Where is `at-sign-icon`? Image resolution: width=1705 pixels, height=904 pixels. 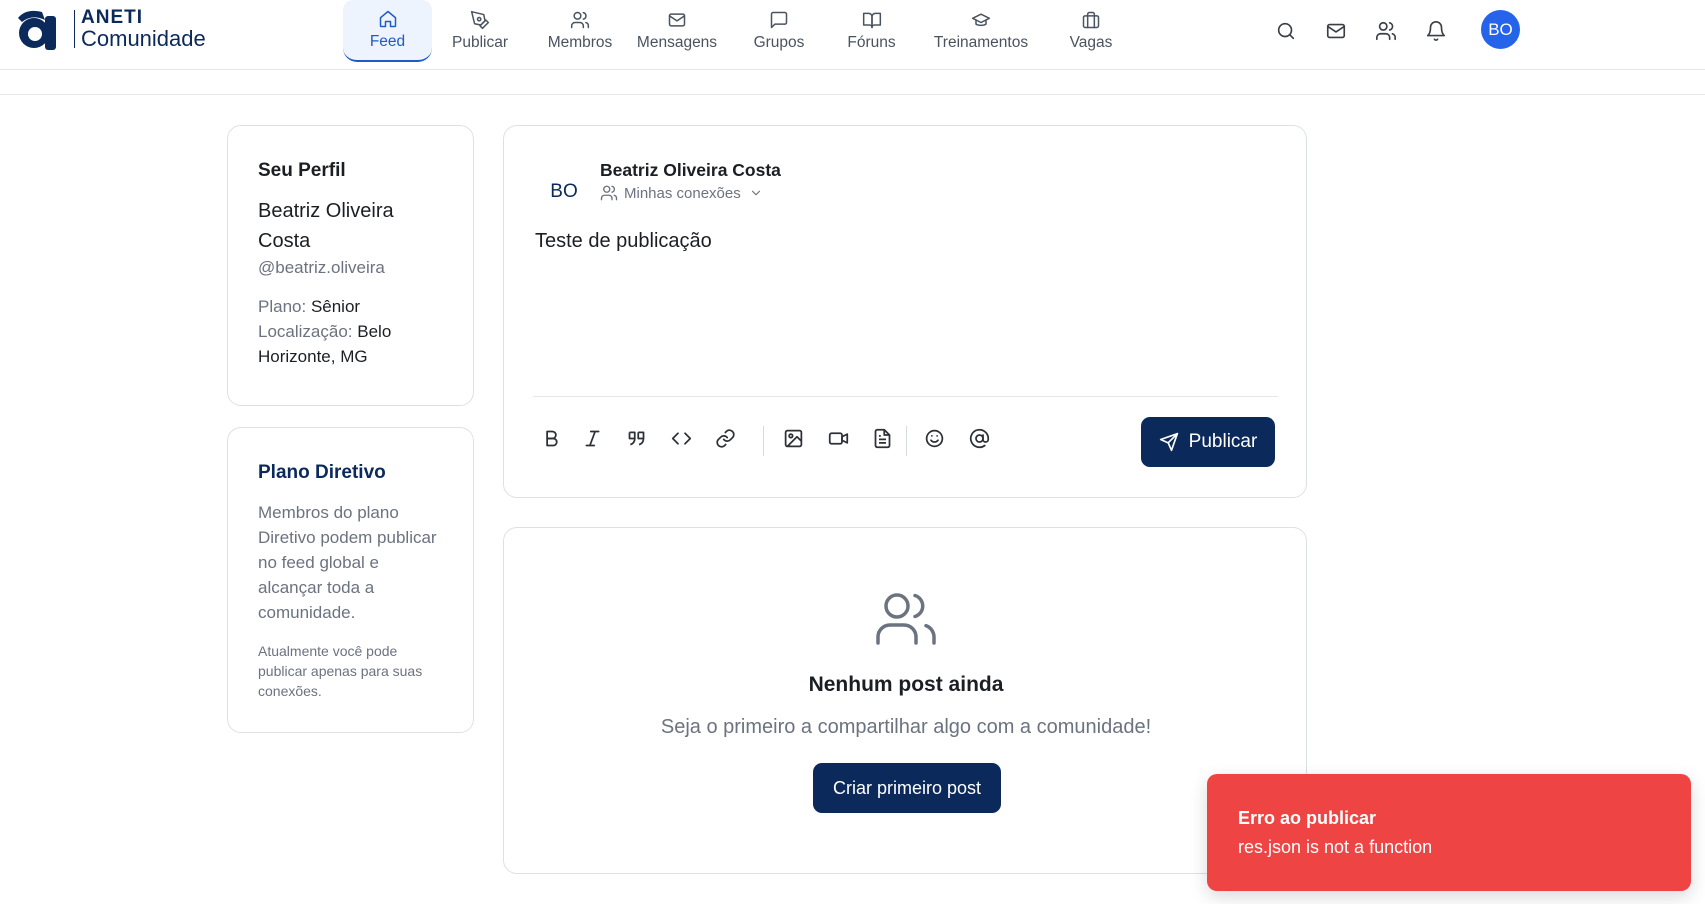
at-sign-icon is located at coordinates (979, 438).